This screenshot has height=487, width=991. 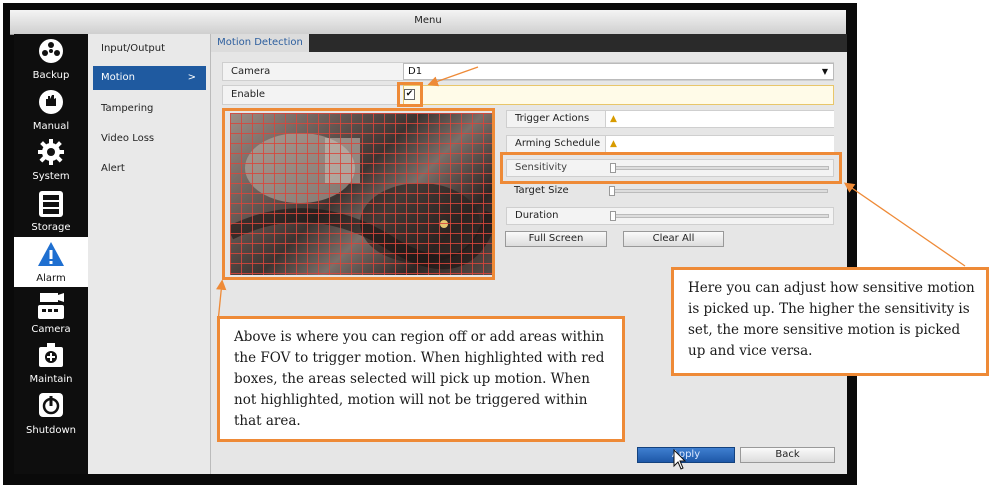 I want to click on sidebar-item-alarm: Alarm, so click(x=51, y=262).